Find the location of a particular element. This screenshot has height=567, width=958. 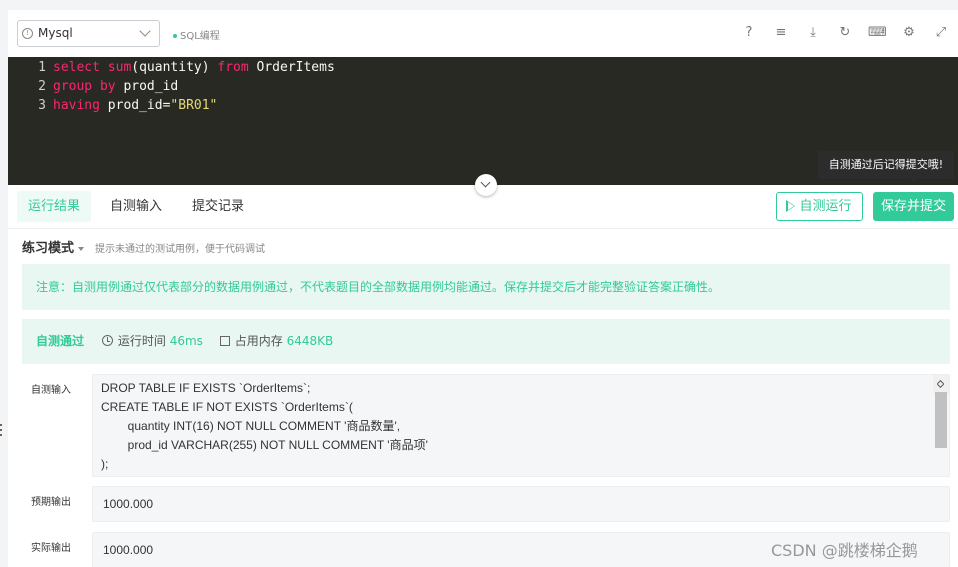

line-number: 2 is located at coordinates (42, 86).